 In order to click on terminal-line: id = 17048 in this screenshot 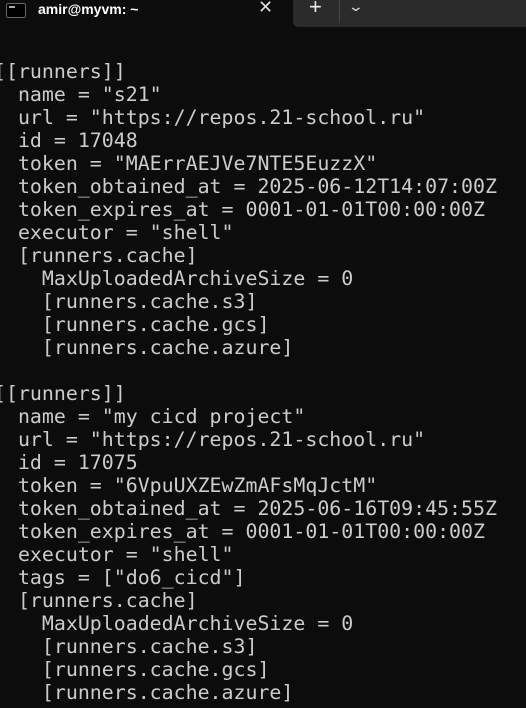, I will do `click(69, 140)`.